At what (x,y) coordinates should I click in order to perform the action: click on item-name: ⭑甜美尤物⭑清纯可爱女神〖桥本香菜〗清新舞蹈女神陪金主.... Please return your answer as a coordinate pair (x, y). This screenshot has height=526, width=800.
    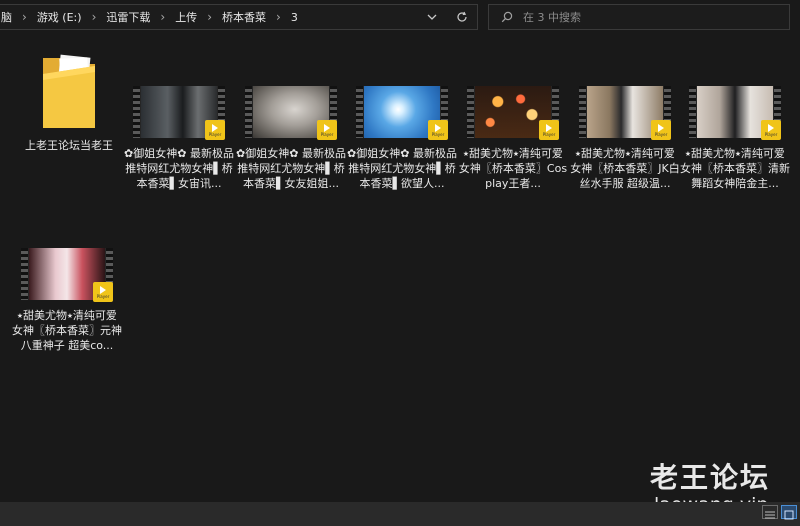
    Looking at the image, I should click on (735, 168).